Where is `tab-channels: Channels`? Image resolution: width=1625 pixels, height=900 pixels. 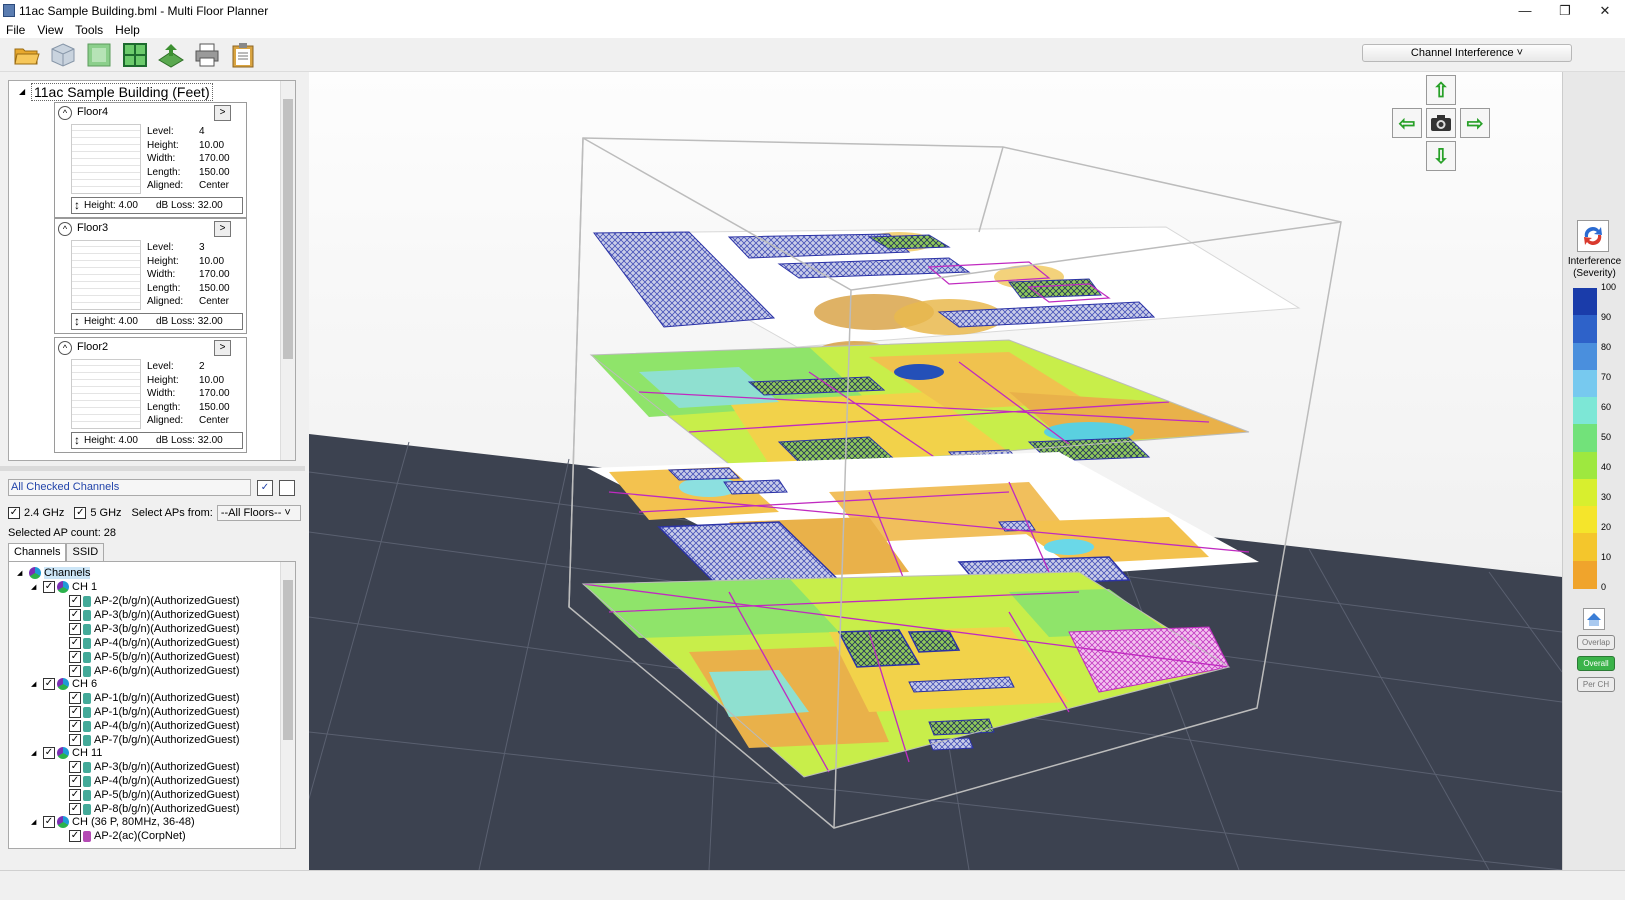 tab-channels: Channels is located at coordinates (37, 552).